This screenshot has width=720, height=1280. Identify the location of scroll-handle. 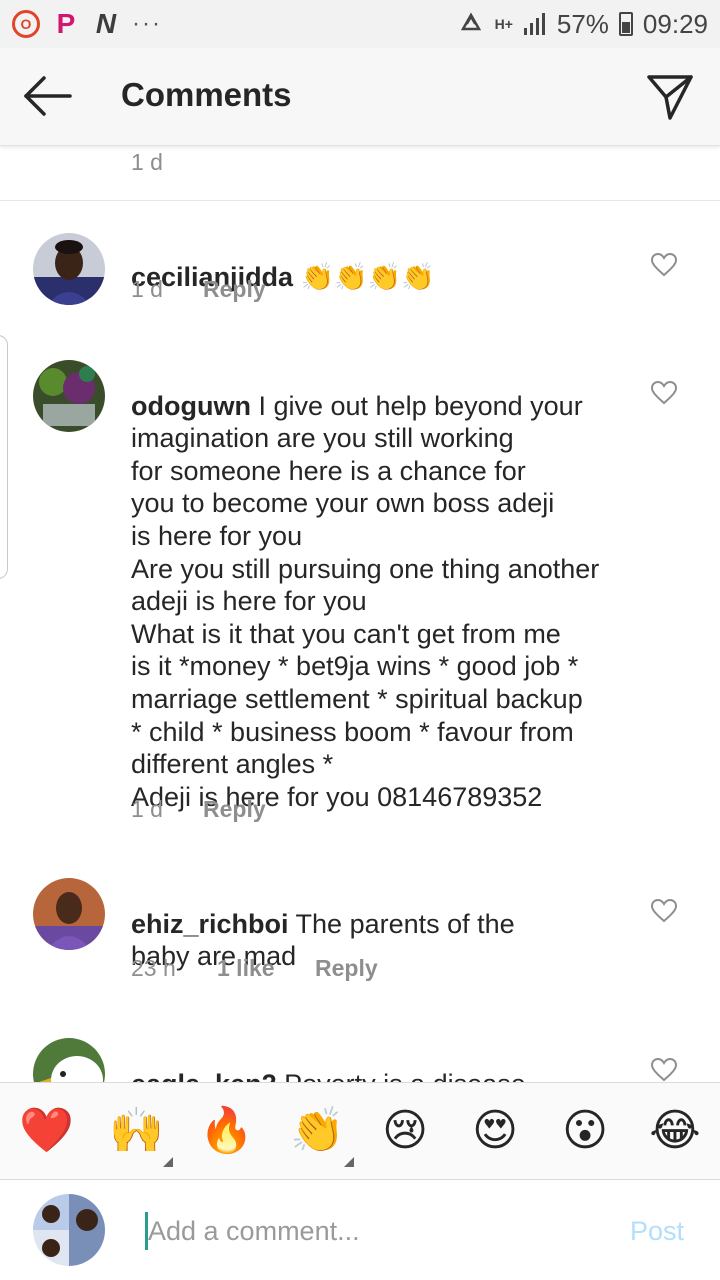
(4, 457).